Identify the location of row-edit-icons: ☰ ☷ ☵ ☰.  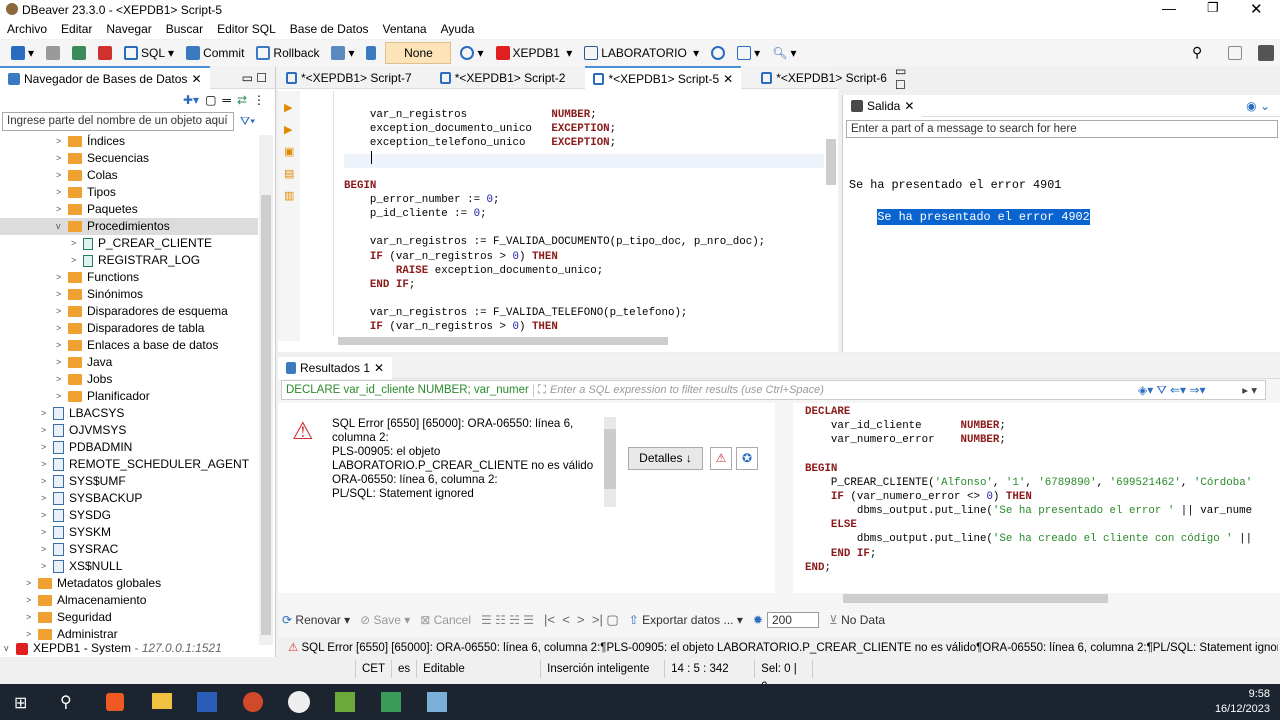
(507, 620).